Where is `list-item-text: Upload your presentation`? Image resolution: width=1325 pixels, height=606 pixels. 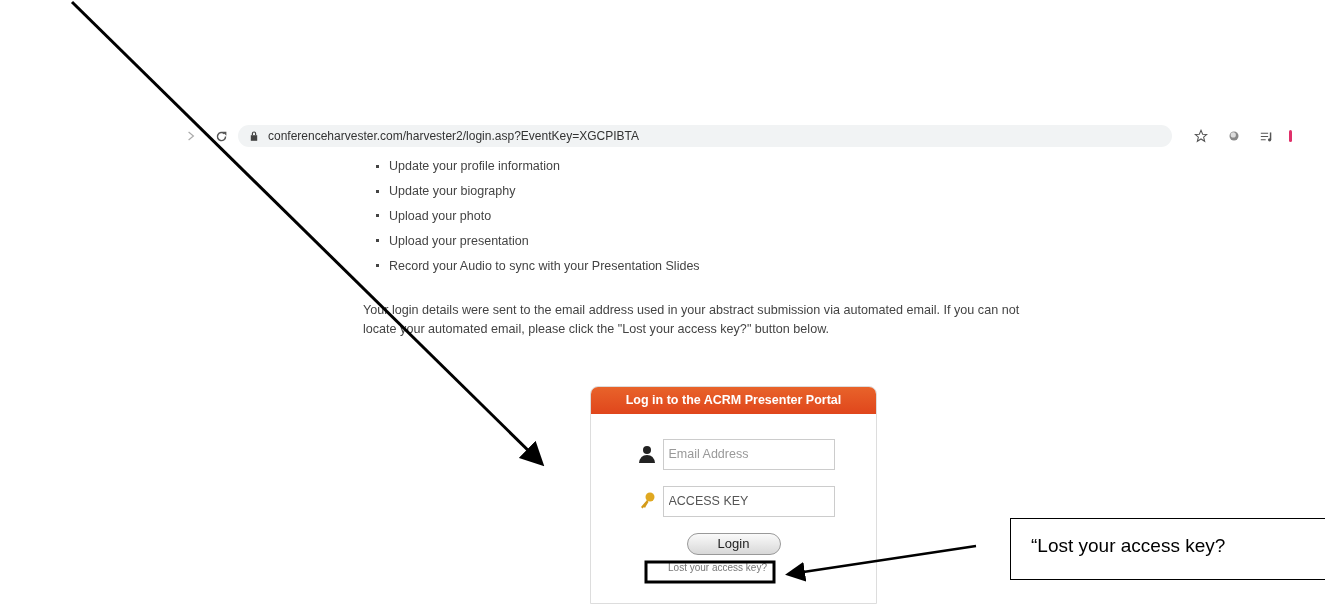 list-item-text: Upload your presentation is located at coordinates (459, 240).